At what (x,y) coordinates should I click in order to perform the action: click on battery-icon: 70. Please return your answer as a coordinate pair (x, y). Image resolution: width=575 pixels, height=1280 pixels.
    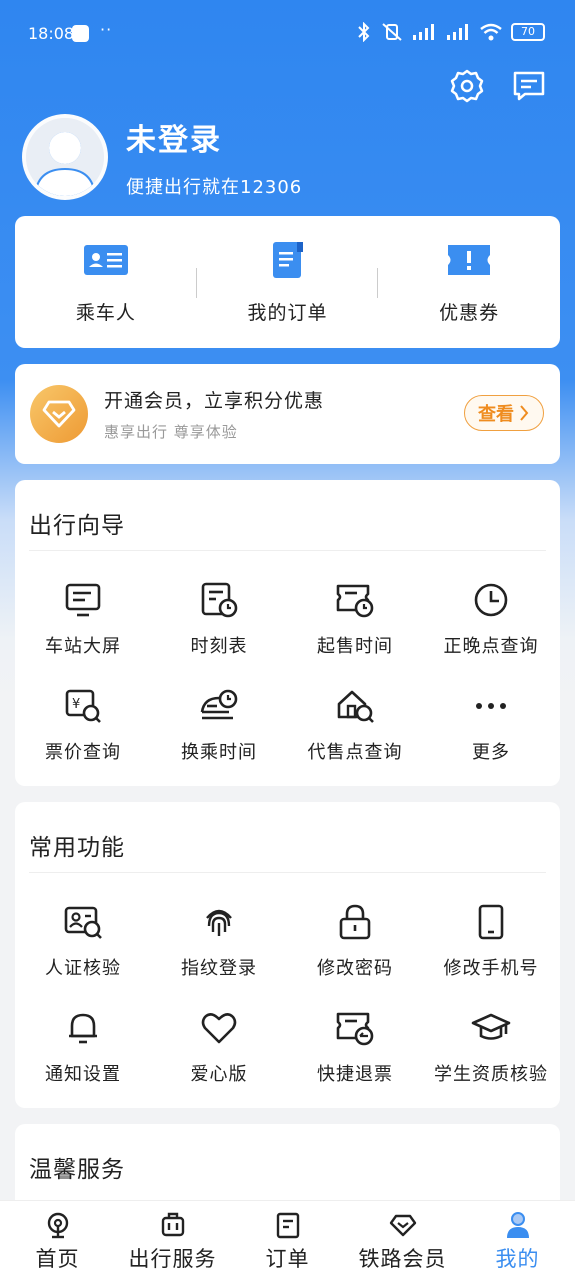
    Looking at the image, I should click on (528, 32).